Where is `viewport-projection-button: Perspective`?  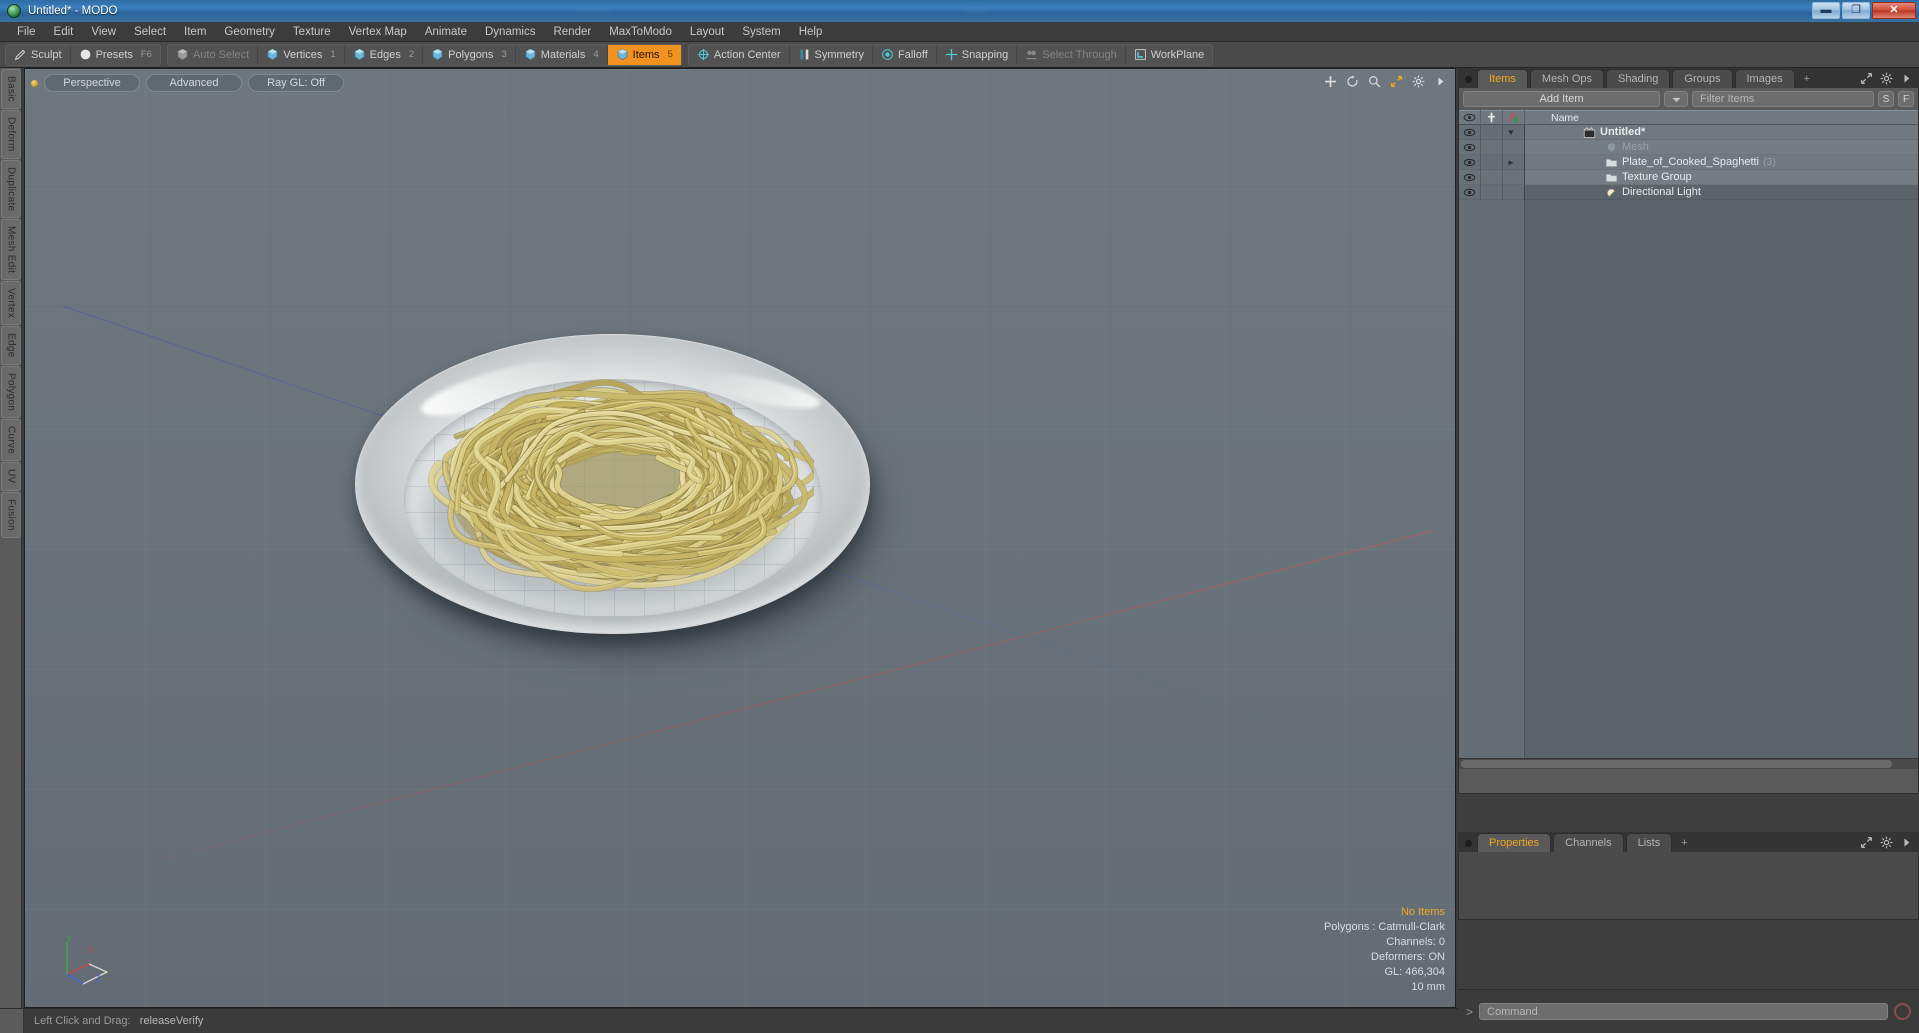 viewport-projection-button: Perspective is located at coordinates (92, 83).